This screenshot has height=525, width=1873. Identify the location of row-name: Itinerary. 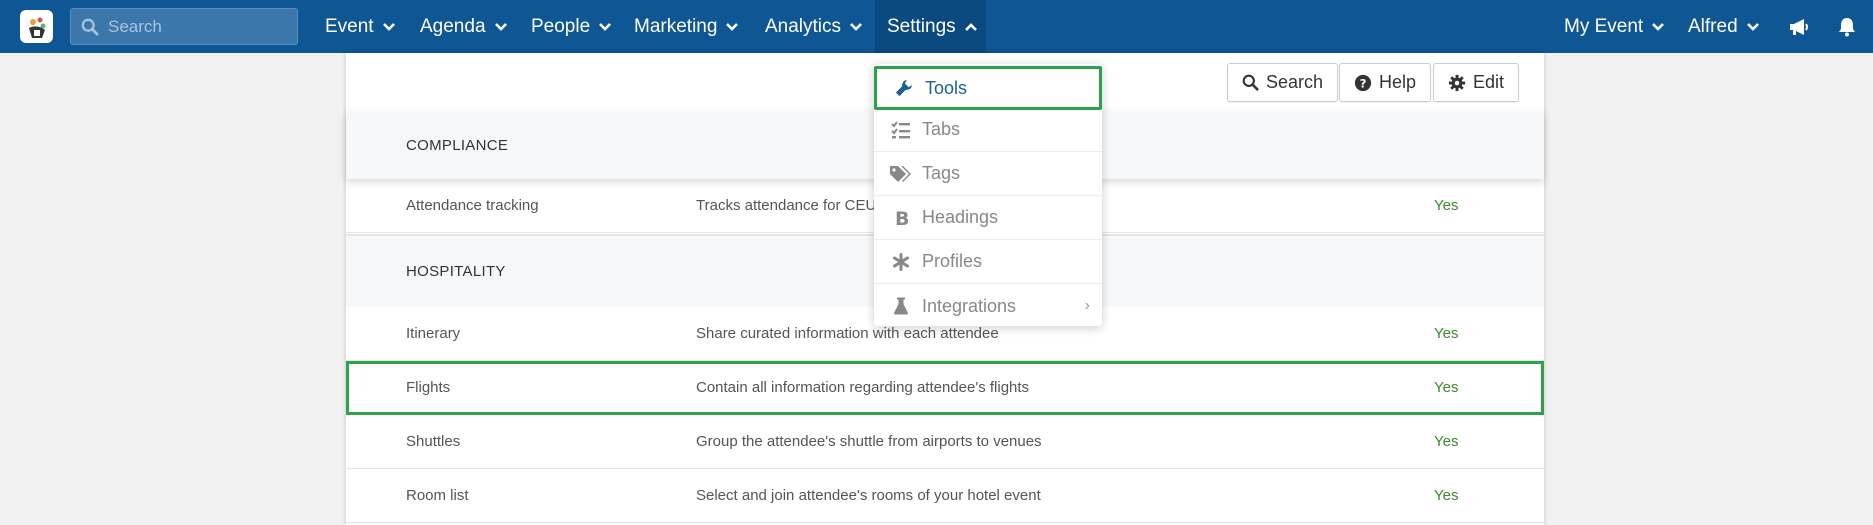
(433, 333).